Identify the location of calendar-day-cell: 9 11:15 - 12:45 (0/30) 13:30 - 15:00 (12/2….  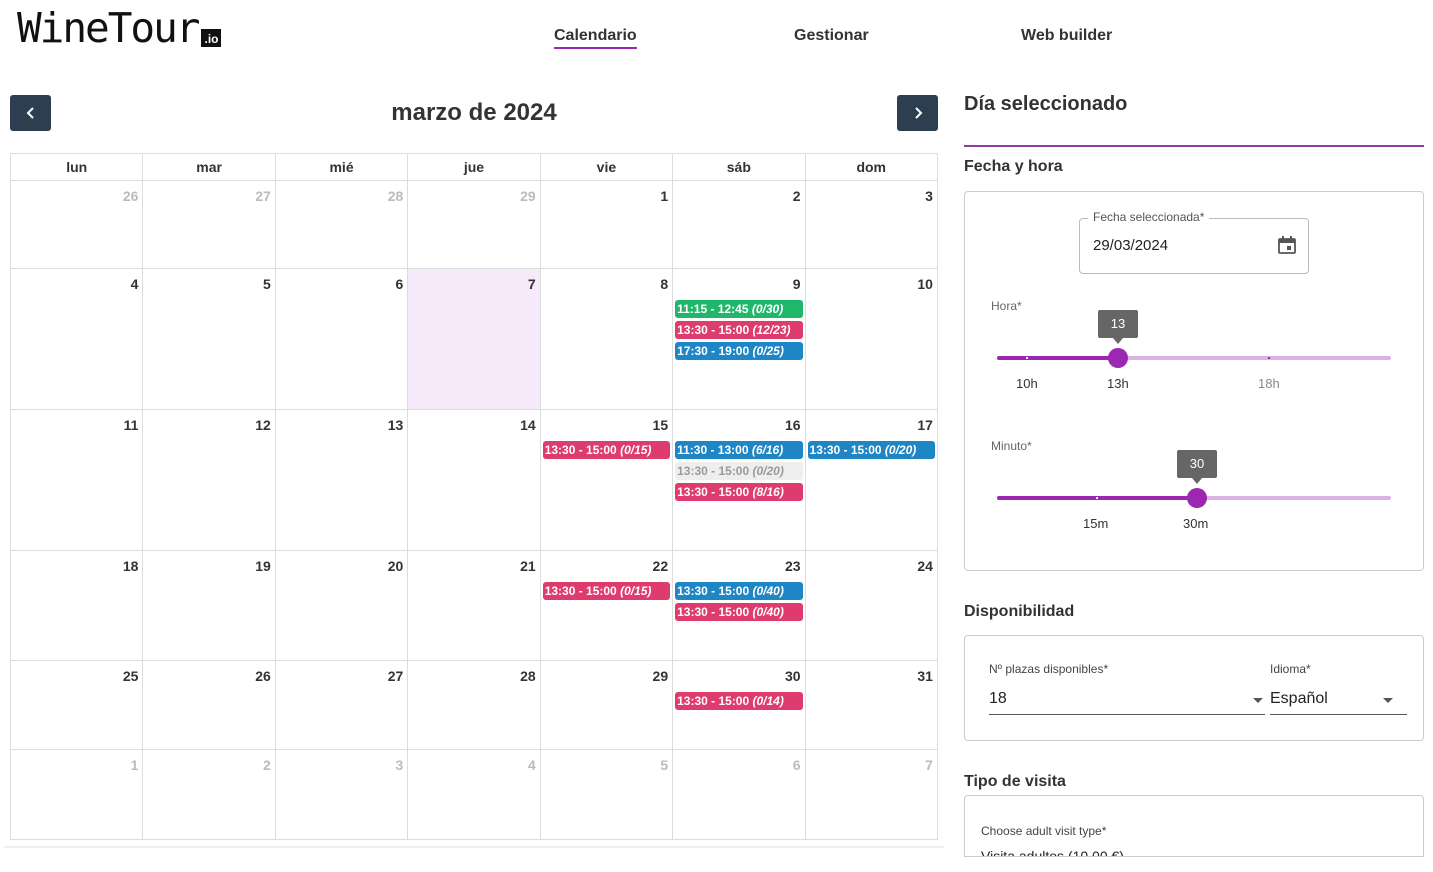
(739, 339).